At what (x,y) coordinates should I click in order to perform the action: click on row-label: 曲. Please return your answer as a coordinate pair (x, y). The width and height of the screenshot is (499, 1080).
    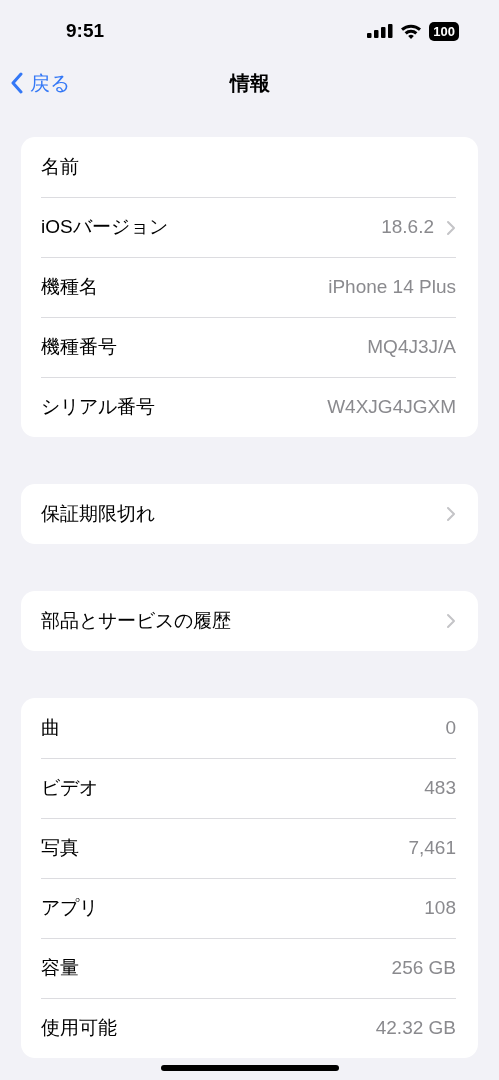
    Looking at the image, I should click on (51, 727).